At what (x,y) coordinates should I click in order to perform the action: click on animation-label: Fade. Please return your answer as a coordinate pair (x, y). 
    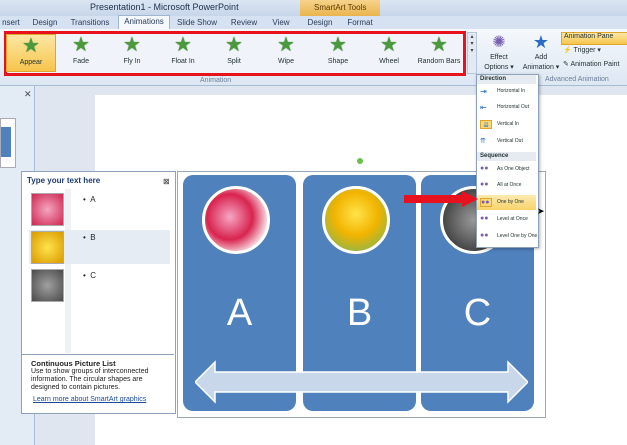
    Looking at the image, I should click on (81, 61).